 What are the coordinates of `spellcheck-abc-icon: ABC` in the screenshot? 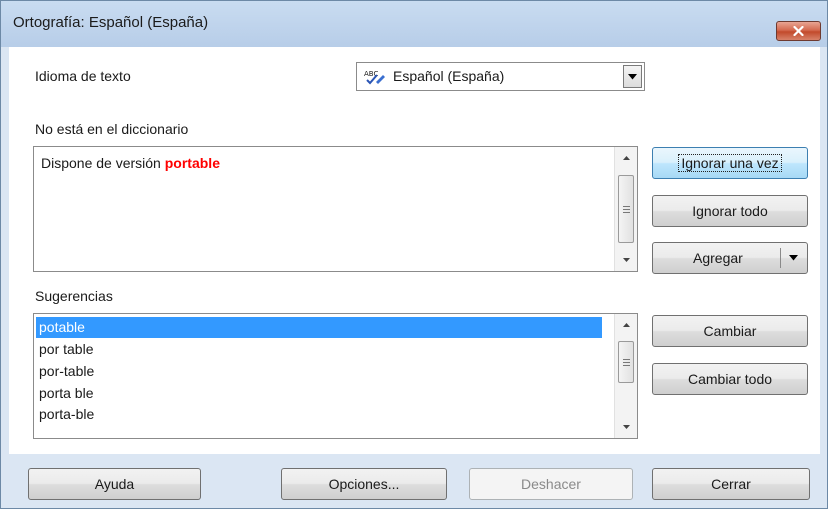 It's located at (374, 77).